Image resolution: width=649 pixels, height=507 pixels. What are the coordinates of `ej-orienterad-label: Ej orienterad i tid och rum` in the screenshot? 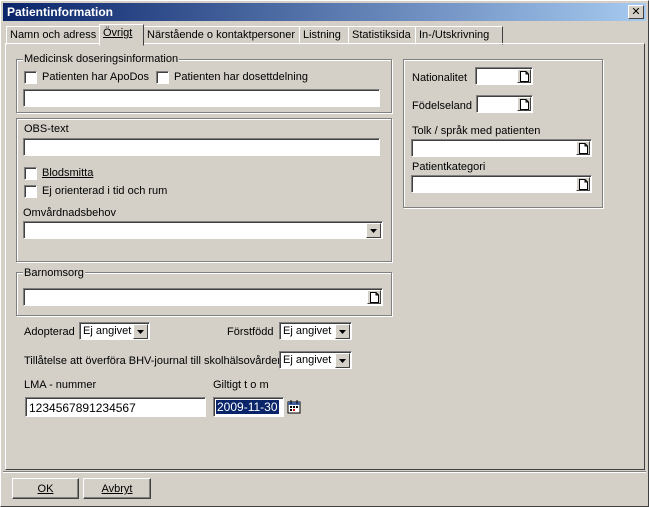 It's located at (105, 191).